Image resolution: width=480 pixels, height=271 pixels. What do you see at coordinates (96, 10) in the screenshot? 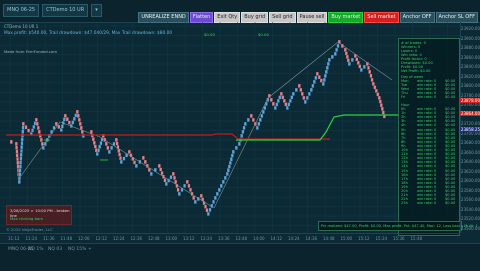
I see `chart-style-selector: ▾` at bounding box center [96, 10].